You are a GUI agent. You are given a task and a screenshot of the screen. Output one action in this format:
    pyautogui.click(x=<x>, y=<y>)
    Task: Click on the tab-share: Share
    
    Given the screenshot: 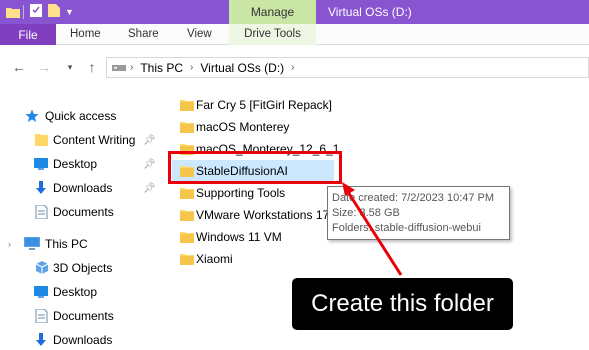 What is the action you would take?
    pyautogui.click(x=143, y=34)
    